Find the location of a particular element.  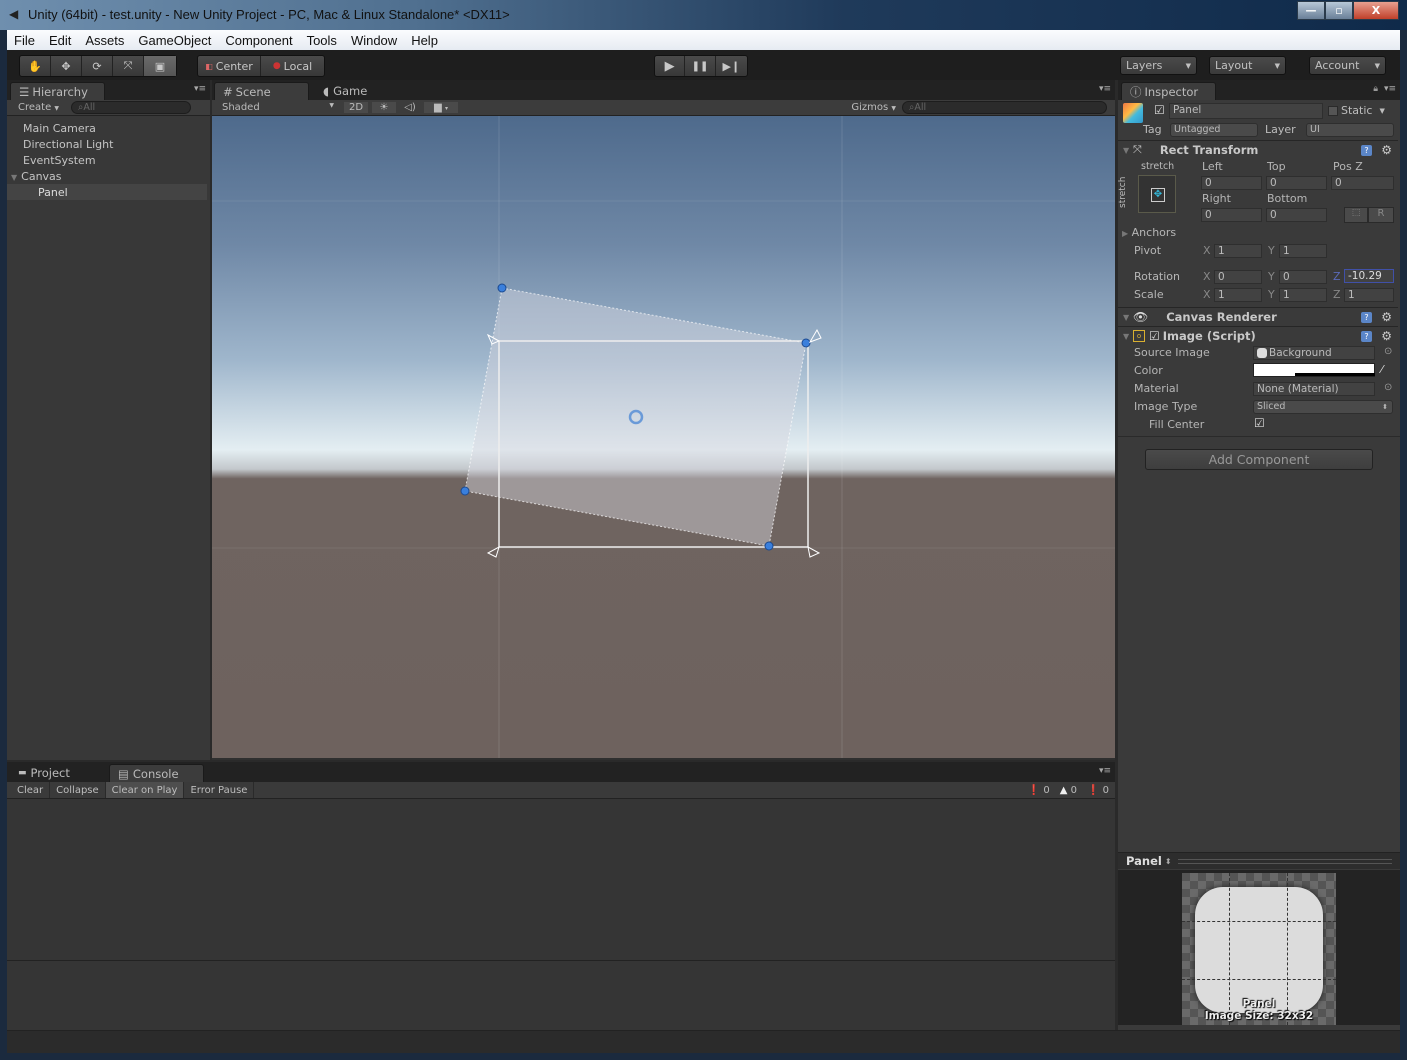

rotate-tool-button: ⟳ is located at coordinates (97, 66).